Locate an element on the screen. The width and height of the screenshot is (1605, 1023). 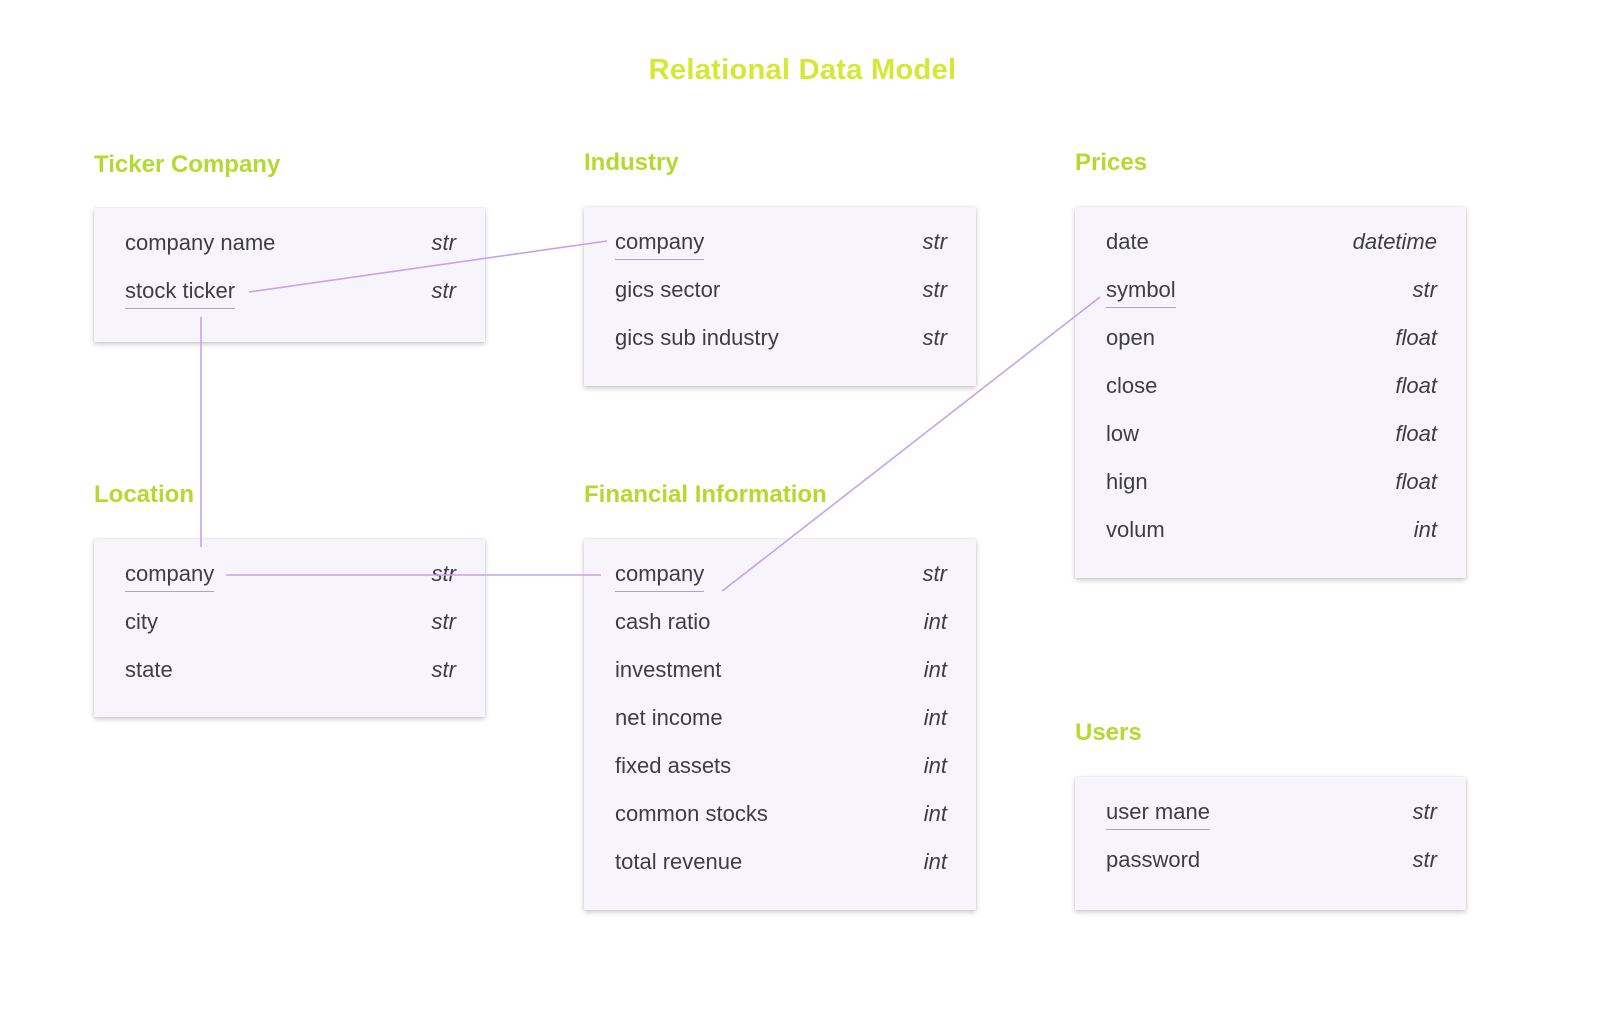
field-row: total revenue int is located at coordinates (781, 864).